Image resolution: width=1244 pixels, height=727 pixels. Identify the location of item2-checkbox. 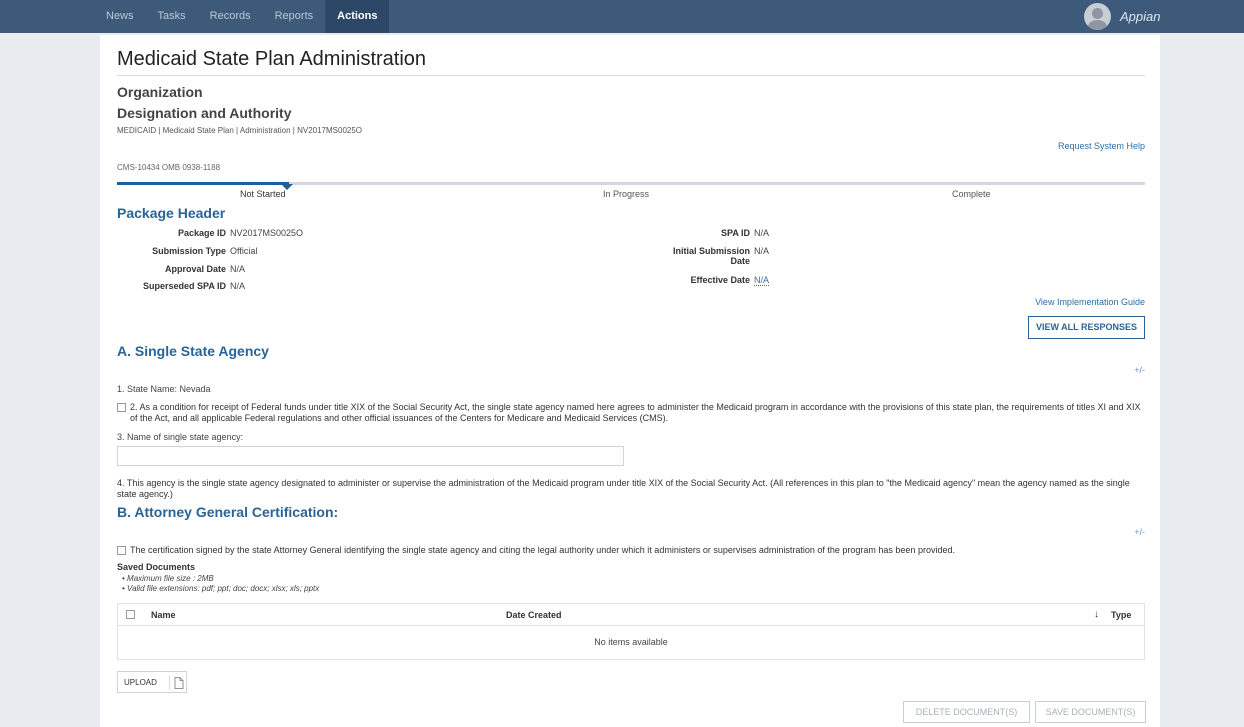
(121, 407).